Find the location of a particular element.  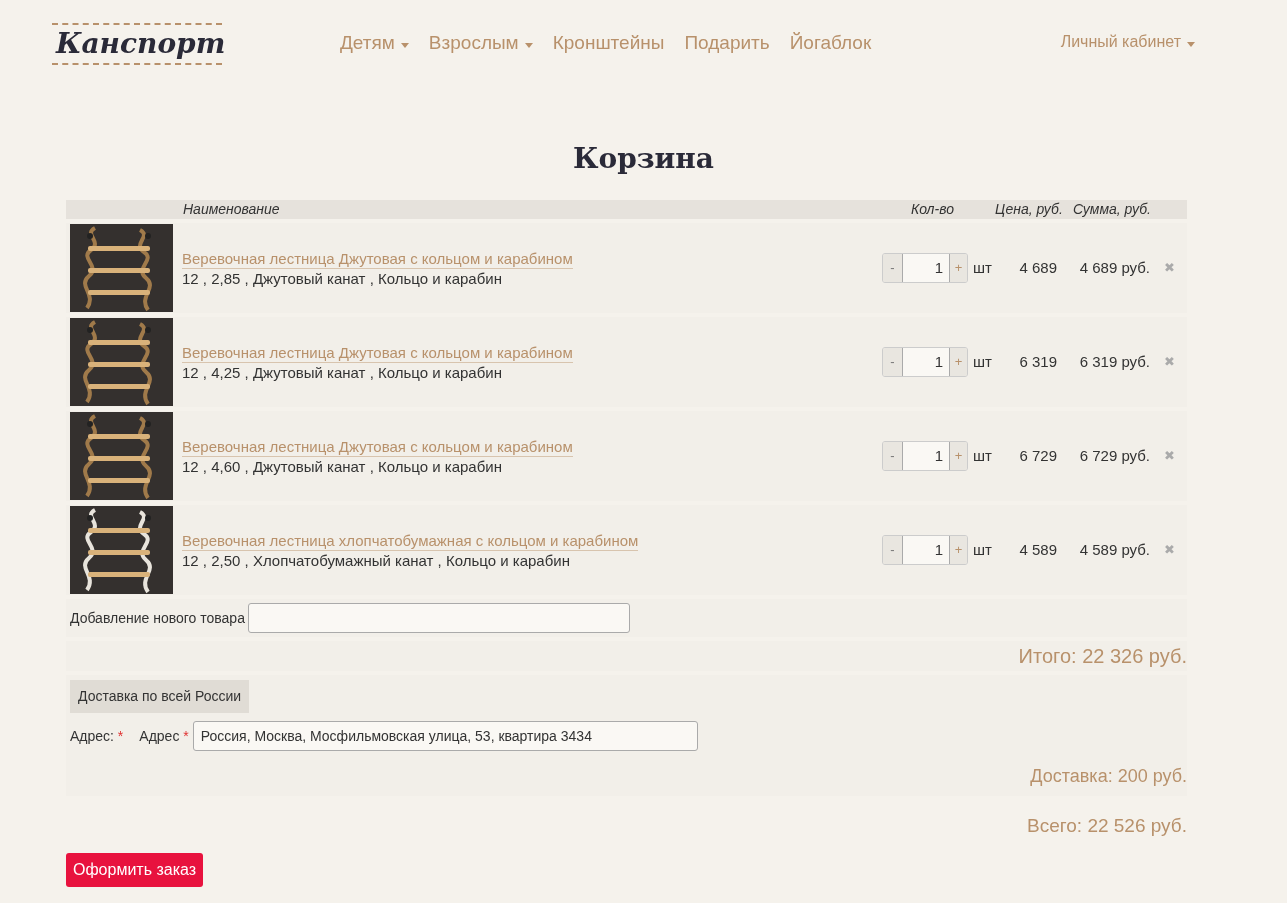

product-options: 12 , 2,50 , Хлопчатобумажный канат , Кольцо и карабин is located at coordinates (410, 560).